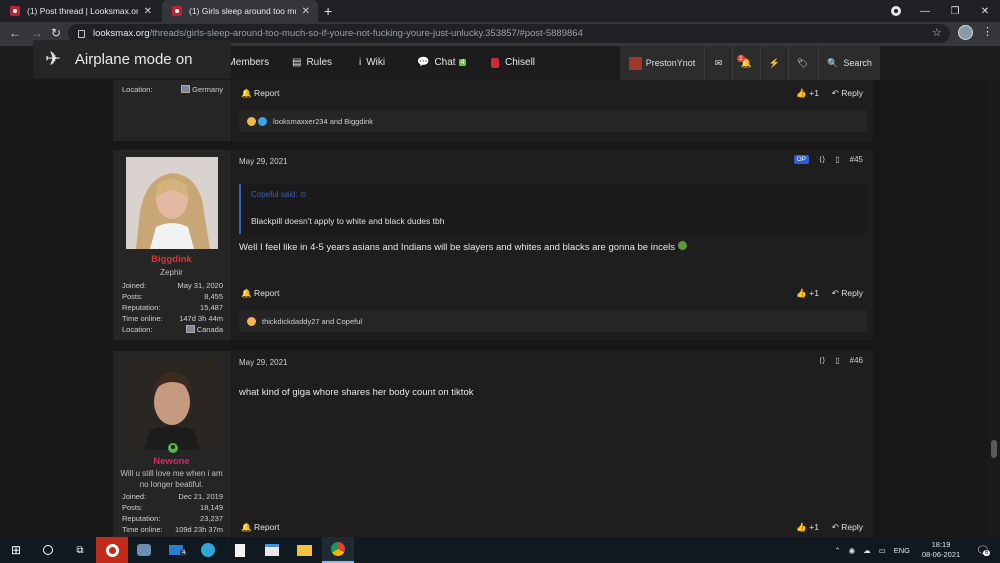  I want to click on reactions-text: thickdickdaddy27 and Copeful, so click(312, 321).